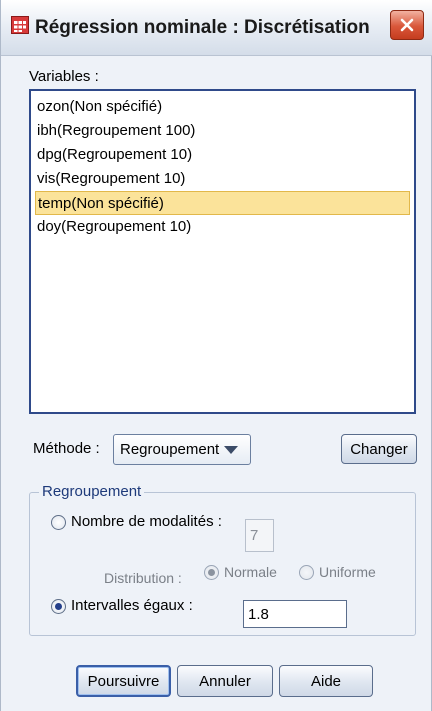 This screenshot has height=711, width=432. Describe the element at coordinates (250, 572) in the screenshot. I see `normal-label: Normale` at that location.